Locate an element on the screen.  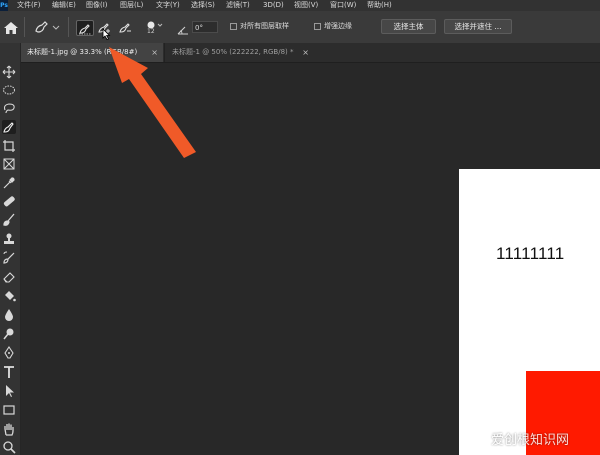
menu-file: 文件(F) is located at coordinates (29, 5).